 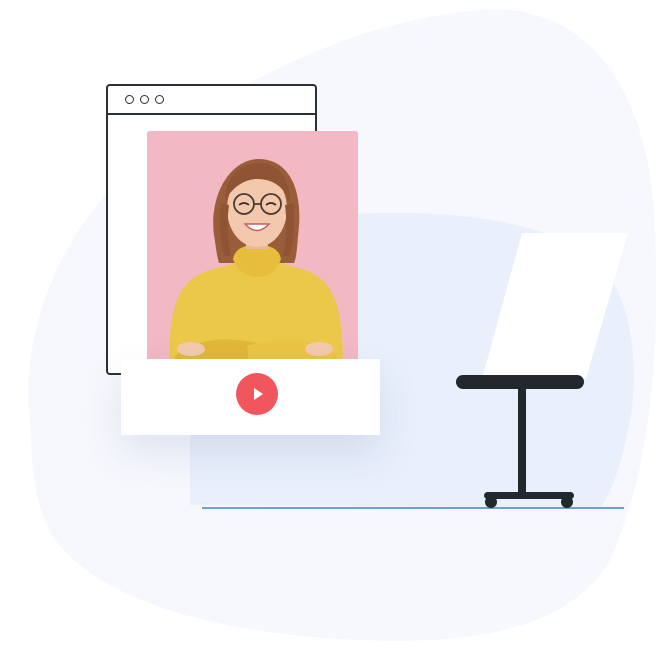 What do you see at coordinates (529, 495) in the screenshot?
I see `stool-base` at bounding box center [529, 495].